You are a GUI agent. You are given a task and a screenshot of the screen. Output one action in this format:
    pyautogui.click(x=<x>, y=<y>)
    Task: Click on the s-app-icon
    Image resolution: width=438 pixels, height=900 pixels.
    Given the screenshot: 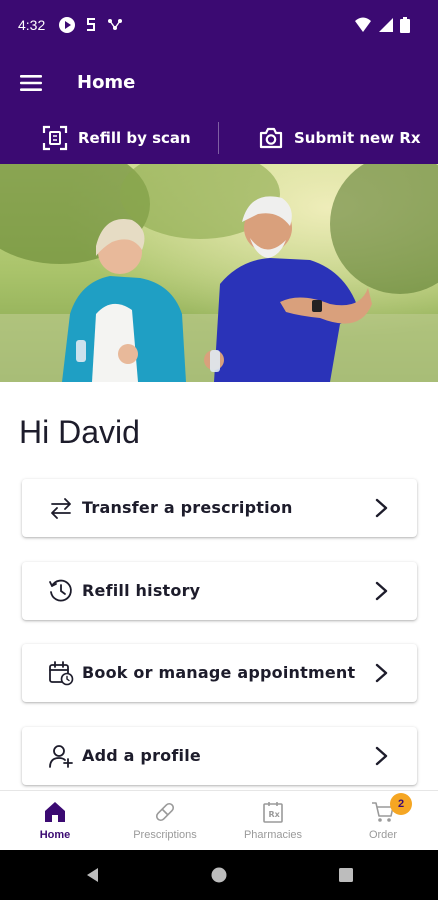 What is the action you would take?
    pyautogui.click(x=91, y=24)
    